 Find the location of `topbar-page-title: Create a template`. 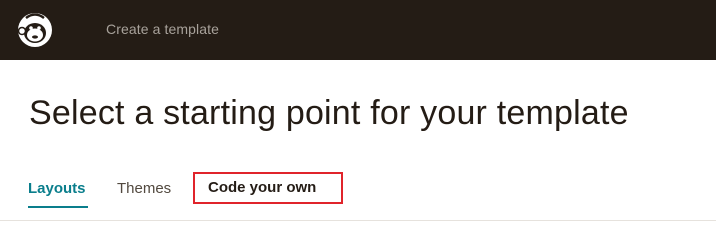

topbar-page-title: Create a template is located at coordinates (162, 29).